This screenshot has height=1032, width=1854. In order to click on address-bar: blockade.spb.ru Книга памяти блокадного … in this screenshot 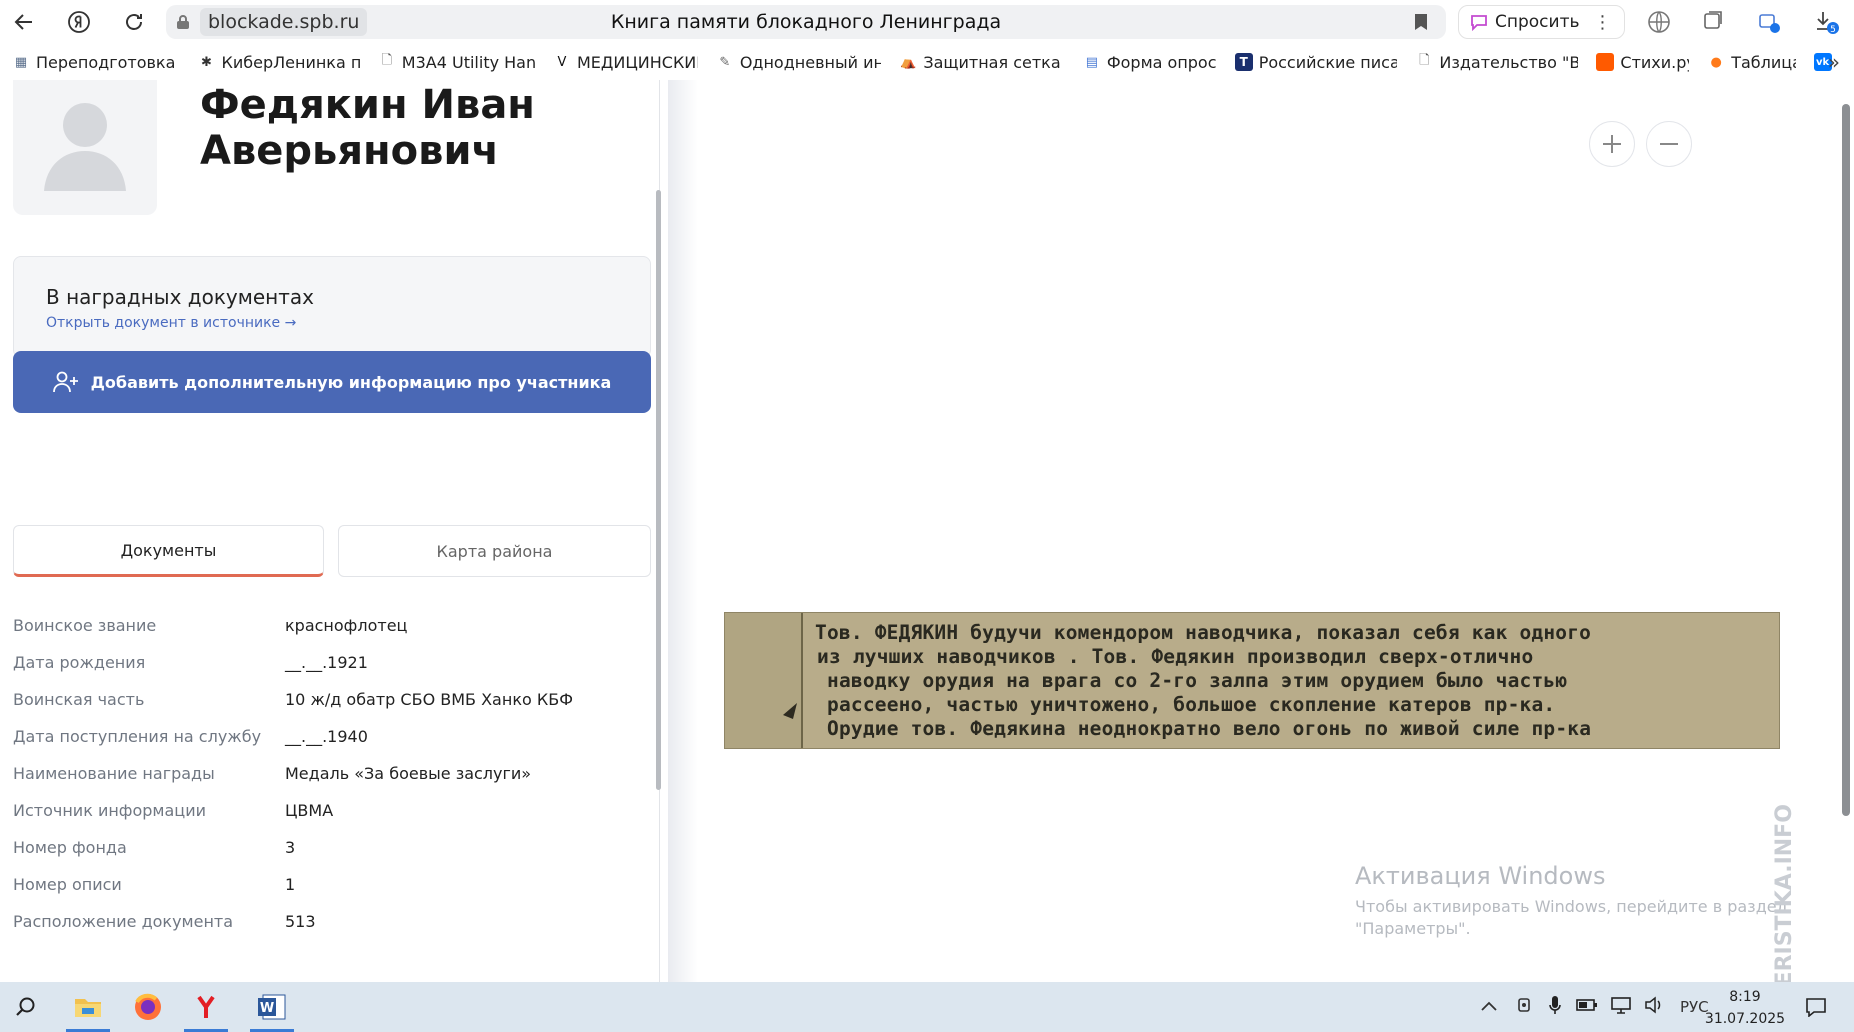, I will do `click(806, 22)`.